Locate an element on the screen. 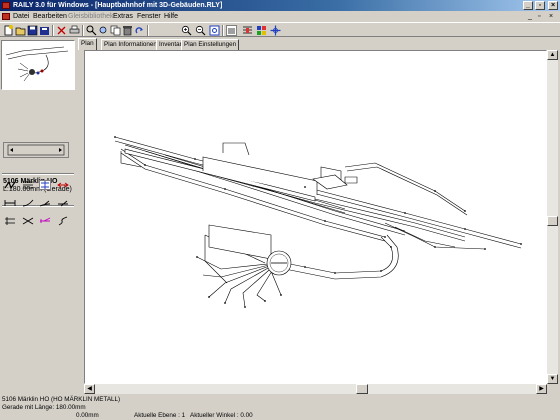 This screenshot has height=420, width=560. horizontal-scroll-thumb is located at coordinates (362, 389).